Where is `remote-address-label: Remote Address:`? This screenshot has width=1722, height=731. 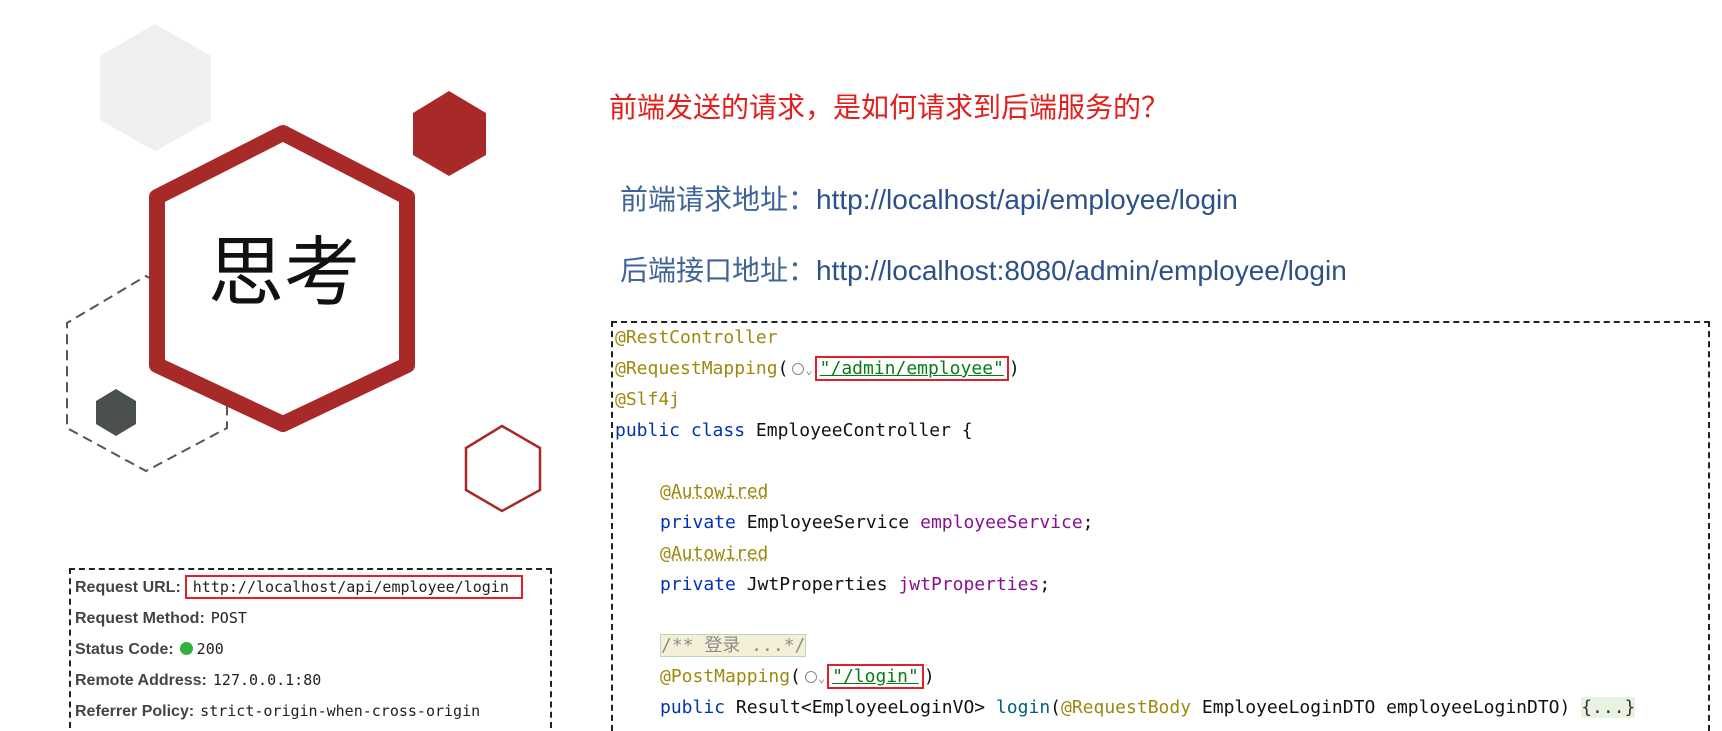
remote-address-label: Remote Address: is located at coordinates (141, 680).